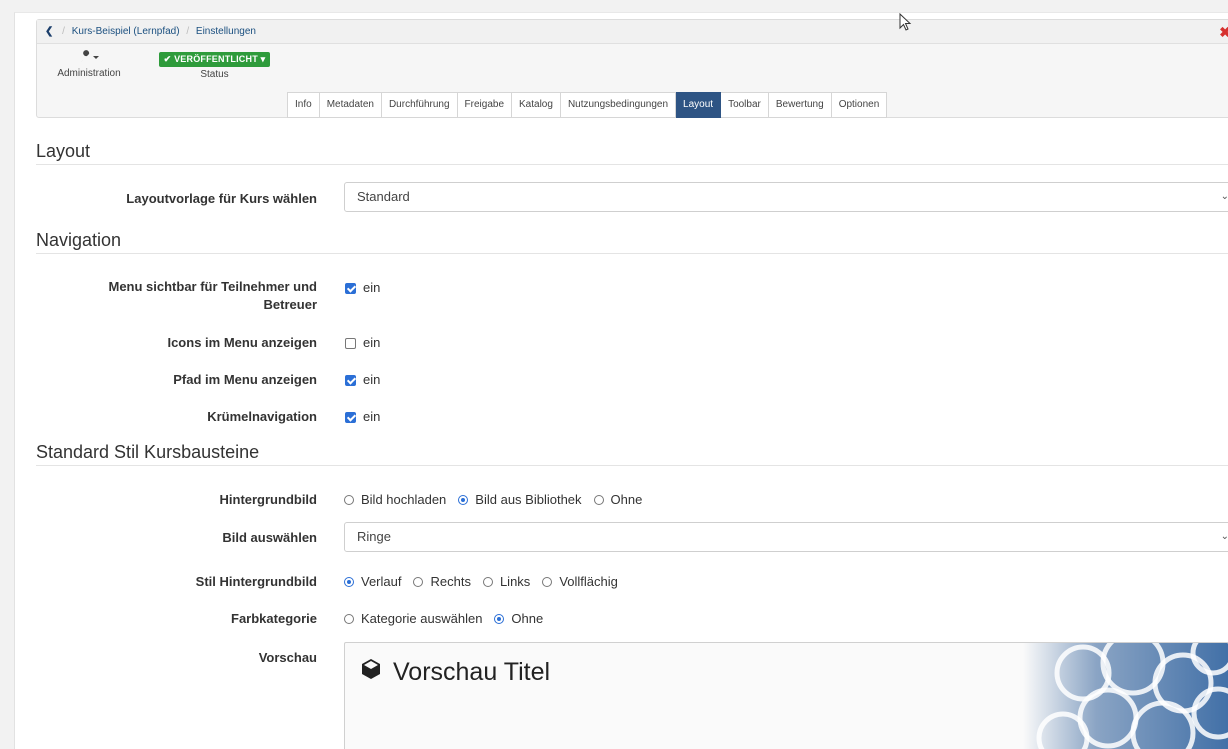 This screenshot has width=1228, height=749. Describe the element at coordinates (588, 581) in the screenshot. I see `radio-label: Vollflächig` at that location.